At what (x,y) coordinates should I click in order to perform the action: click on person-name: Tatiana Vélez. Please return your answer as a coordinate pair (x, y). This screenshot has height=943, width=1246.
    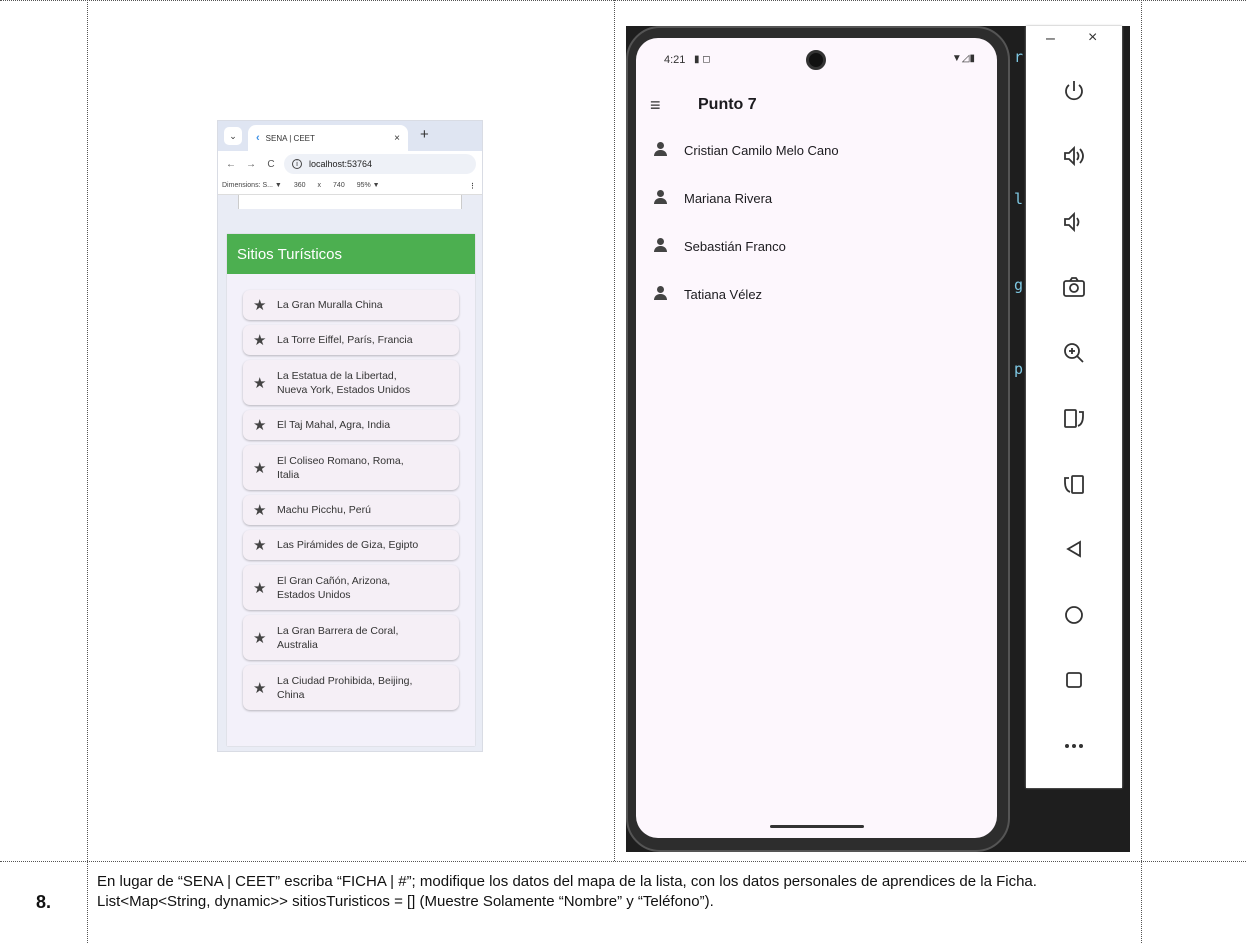
    Looking at the image, I should click on (723, 294).